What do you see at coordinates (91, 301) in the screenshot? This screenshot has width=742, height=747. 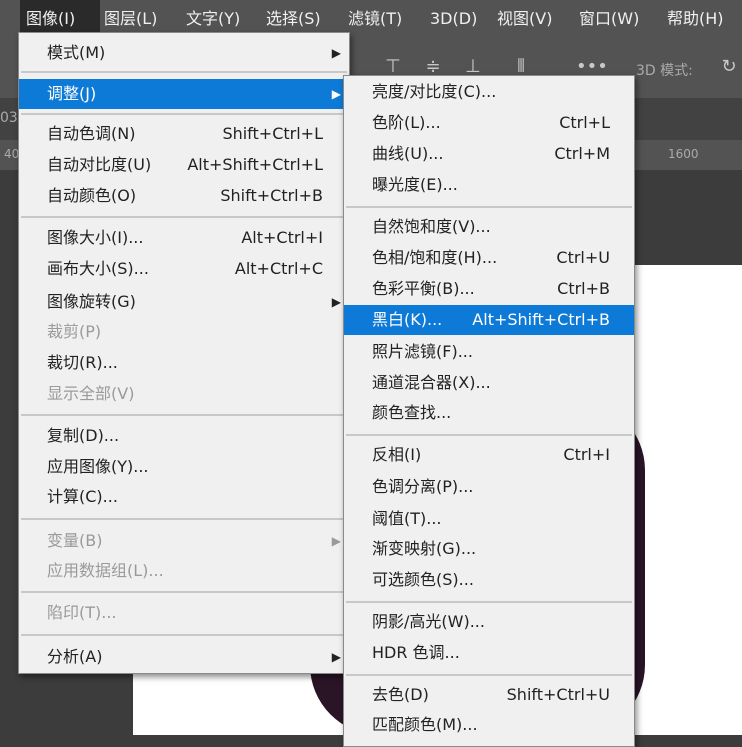 I see `menu-item-label: 图像旋转(G)` at bounding box center [91, 301].